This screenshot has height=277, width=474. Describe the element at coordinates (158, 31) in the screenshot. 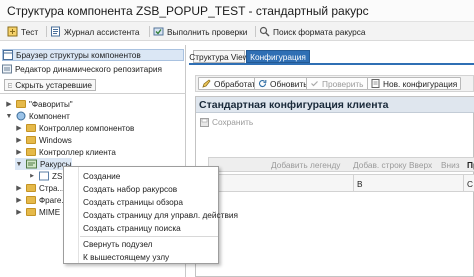

I see `run-checks-icon` at that location.